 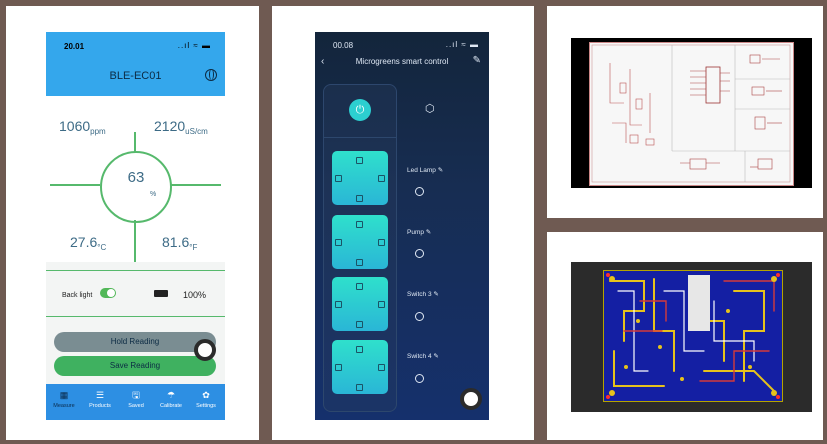 I want to click on temp-c-value: 27.6, so click(x=84, y=242).